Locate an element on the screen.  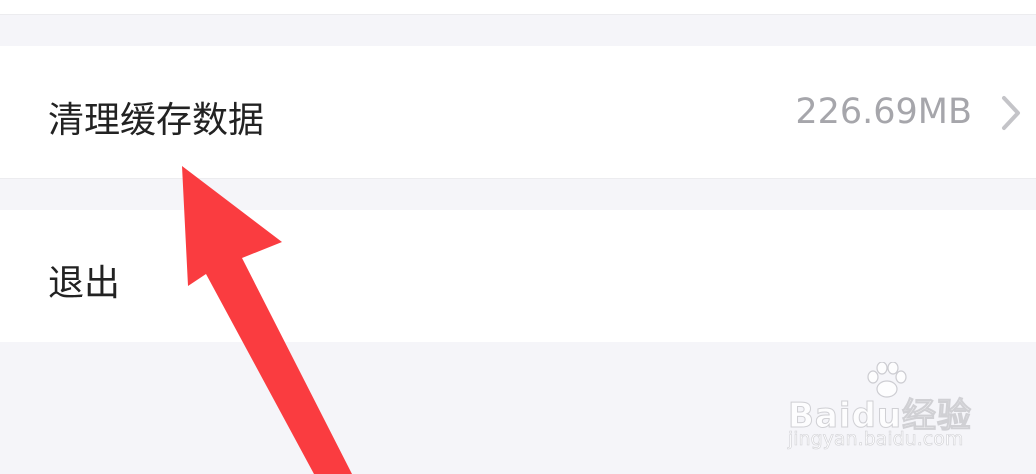
chevron-right-icon is located at coordinates (1011, 113).